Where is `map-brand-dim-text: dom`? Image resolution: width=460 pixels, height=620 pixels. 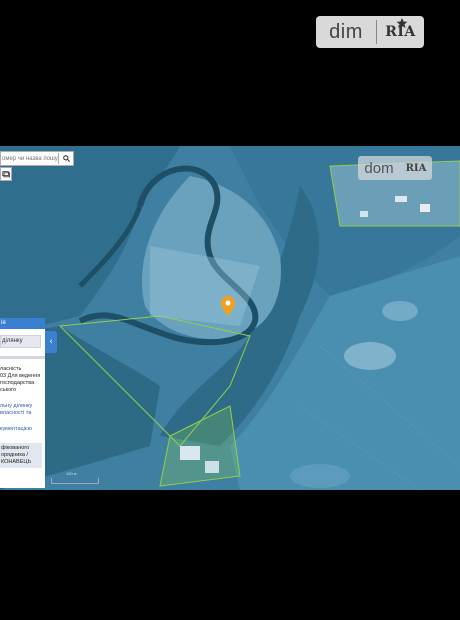 map-brand-dim-text: dom is located at coordinates (379, 168).